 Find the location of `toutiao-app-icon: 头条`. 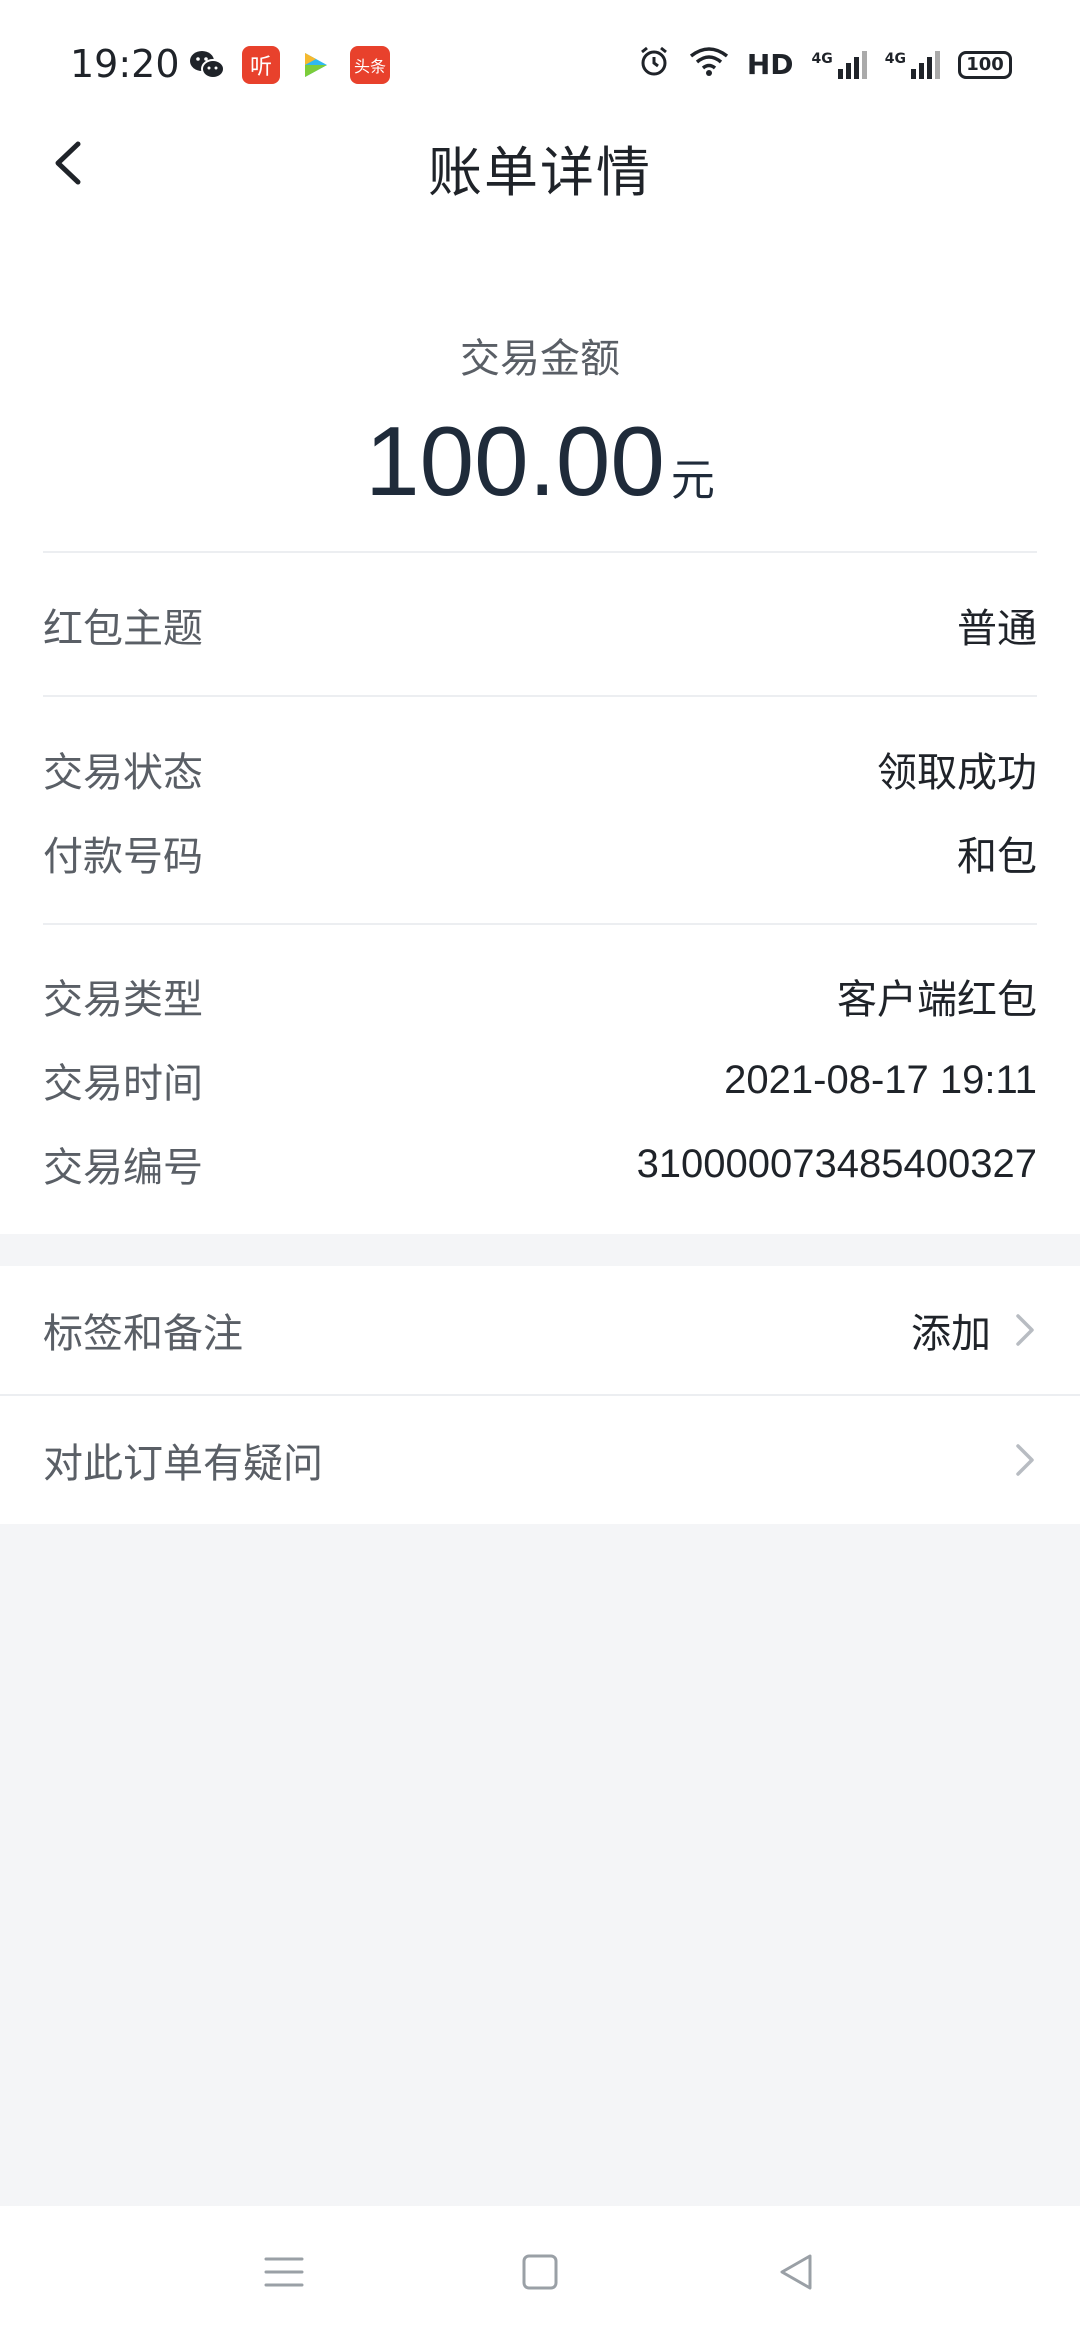

toutiao-app-icon: 头条 is located at coordinates (370, 65).